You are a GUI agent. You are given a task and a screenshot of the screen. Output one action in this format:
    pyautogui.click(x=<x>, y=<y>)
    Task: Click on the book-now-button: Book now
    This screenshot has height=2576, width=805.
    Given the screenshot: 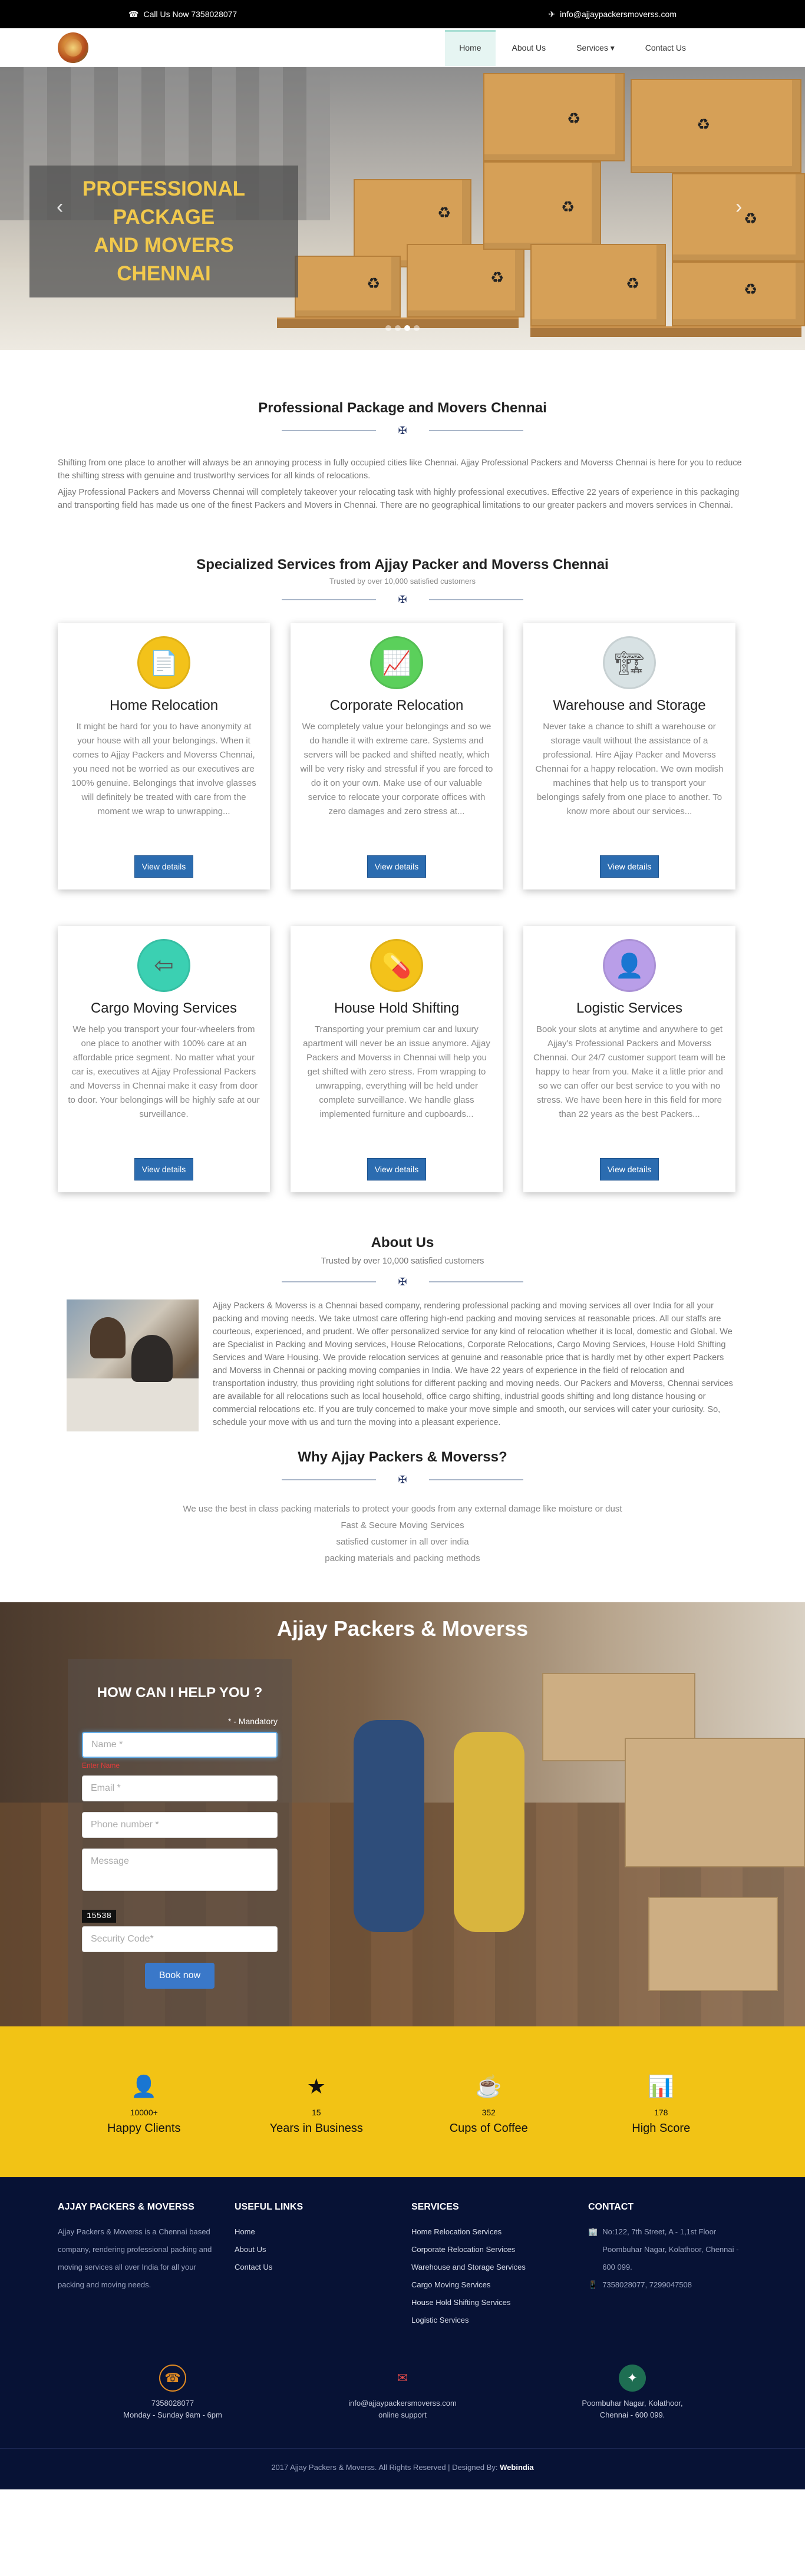 What is the action you would take?
    pyautogui.click(x=180, y=1976)
    